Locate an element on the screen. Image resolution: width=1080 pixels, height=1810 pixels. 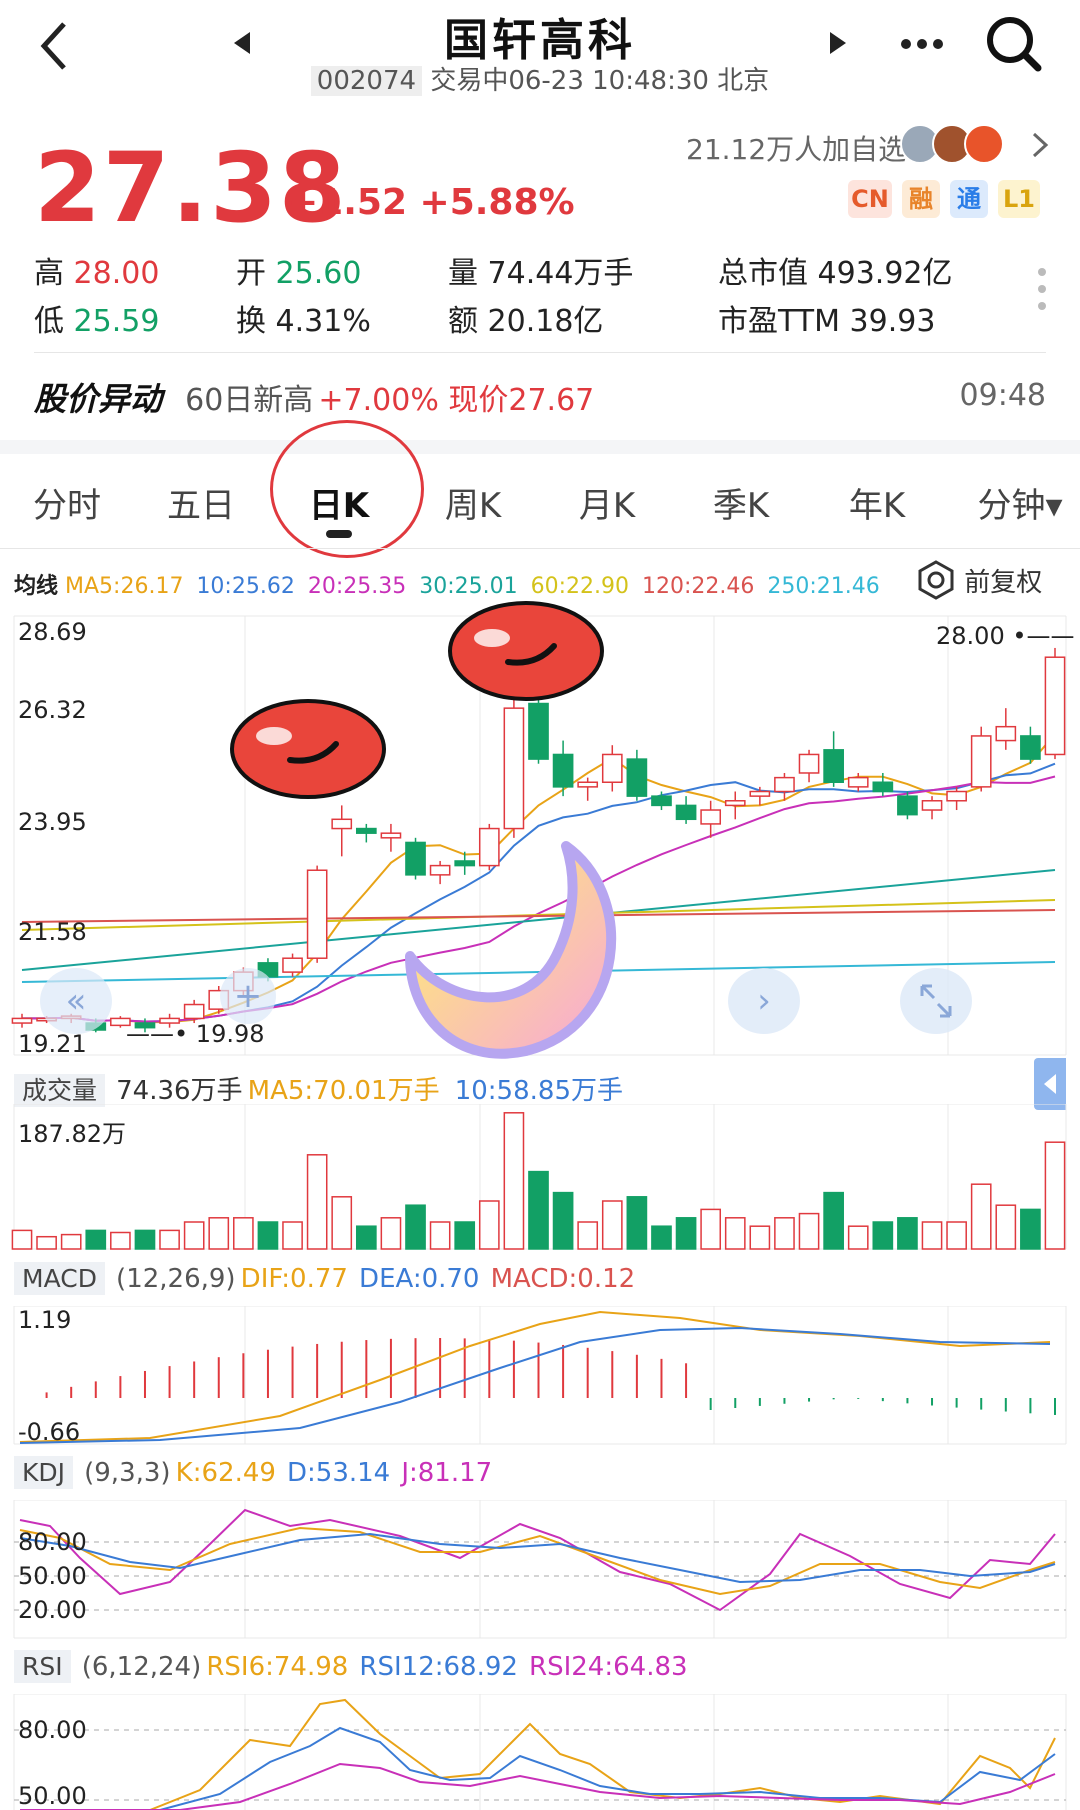
kline-ytick-4: 21.58 is located at coordinates (52, 932).